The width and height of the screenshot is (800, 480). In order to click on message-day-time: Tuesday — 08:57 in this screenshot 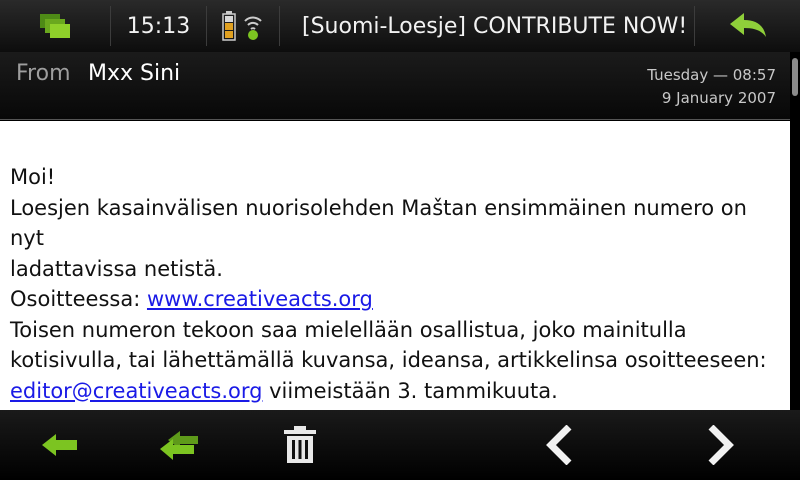, I will do `click(711, 75)`.